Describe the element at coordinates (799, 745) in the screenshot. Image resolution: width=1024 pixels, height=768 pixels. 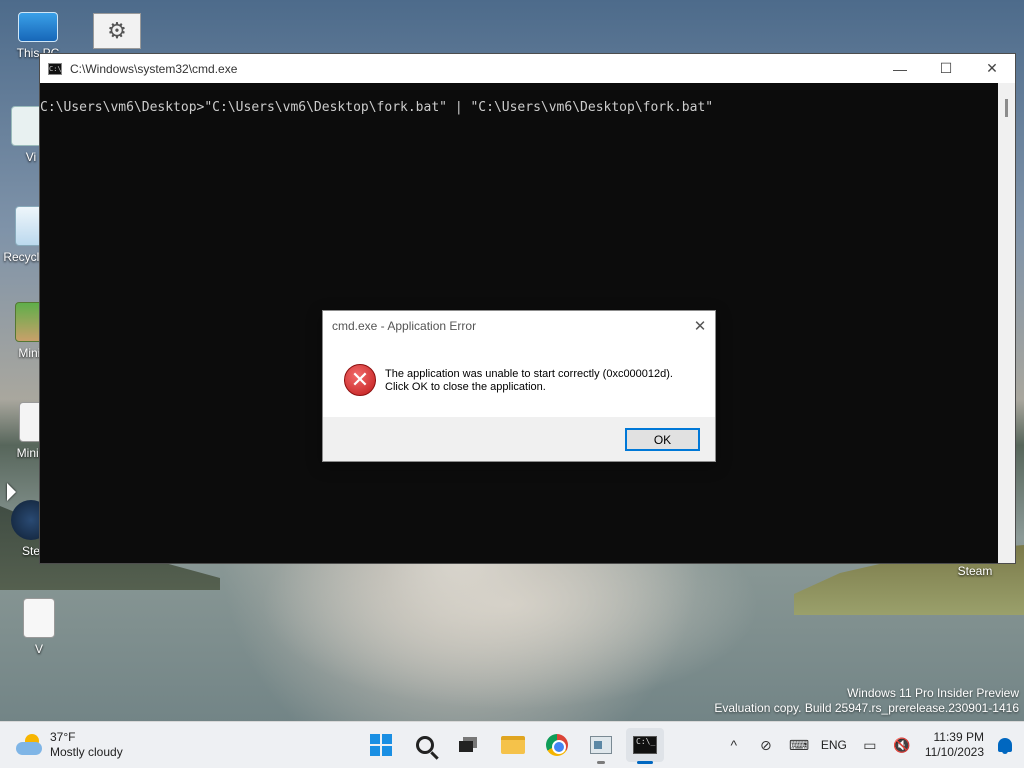
I see `keyboard-icon: ⌨` at that location.